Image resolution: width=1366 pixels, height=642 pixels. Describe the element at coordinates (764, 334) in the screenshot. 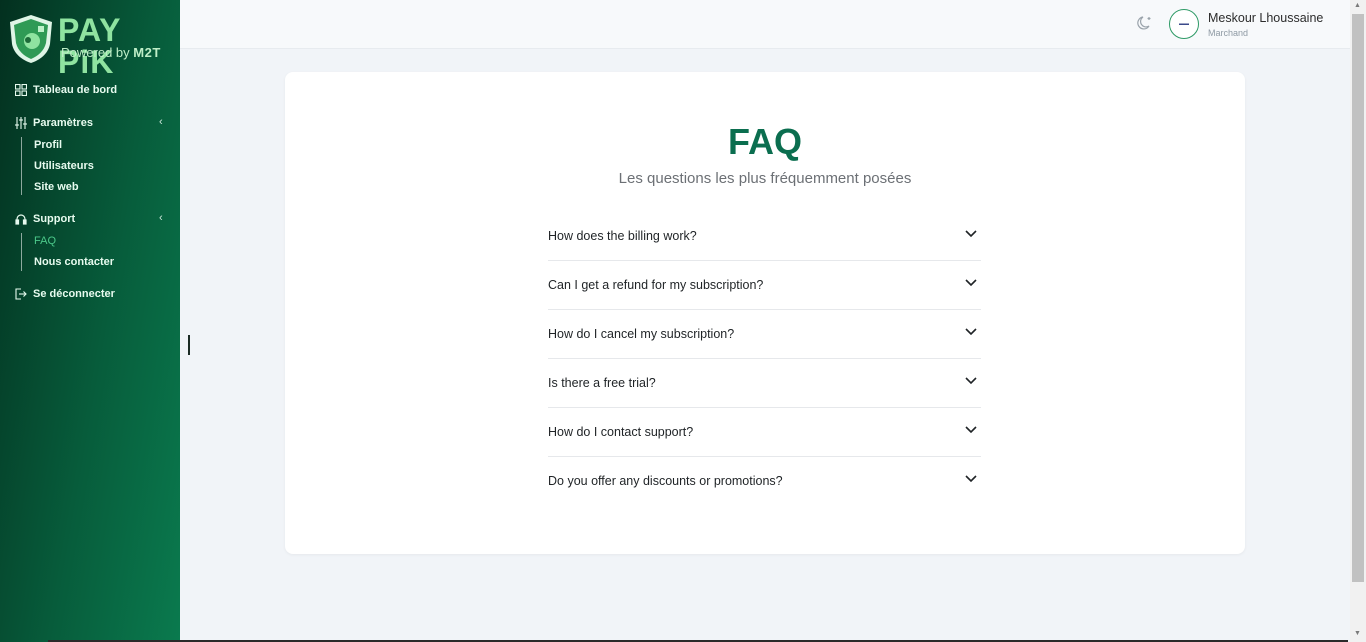

I see `faq-item: How do I cancel my subscription?` at that location.